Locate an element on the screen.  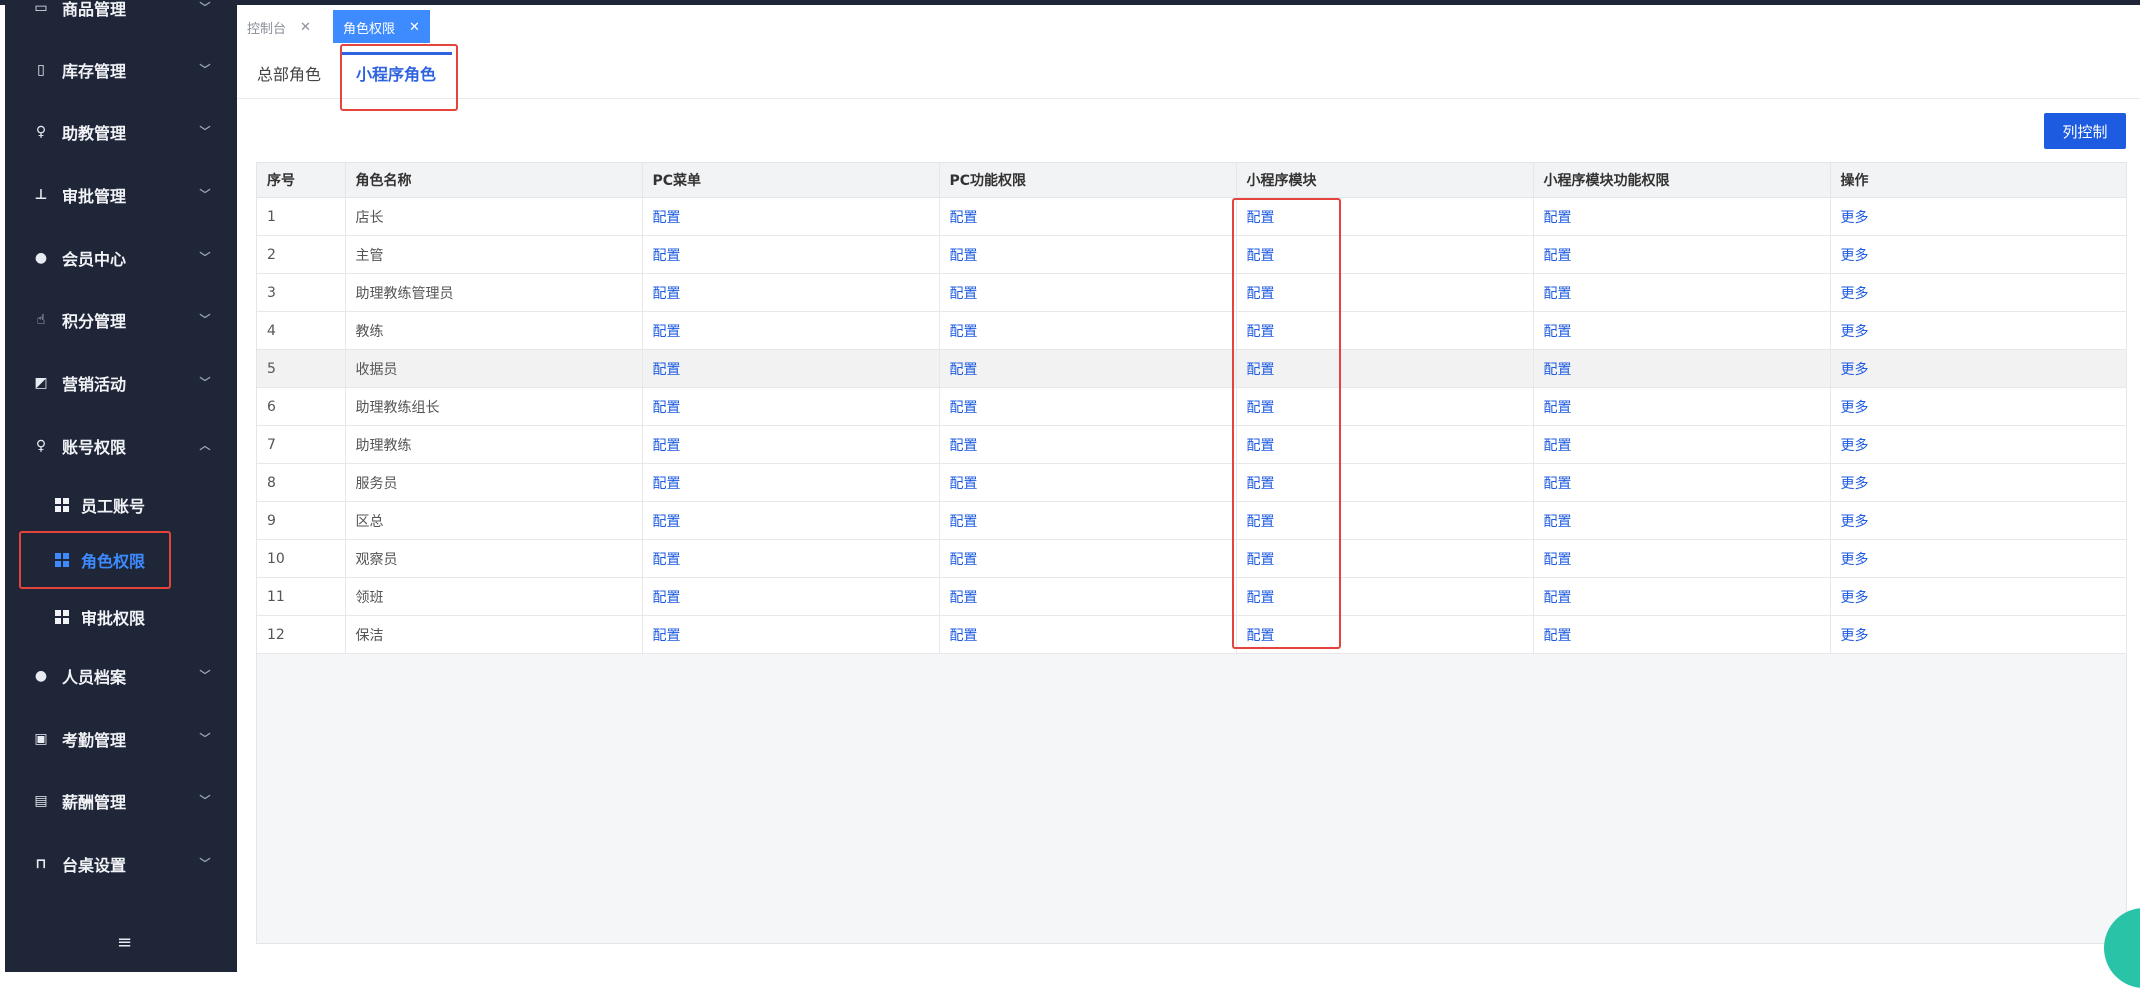
table-cell: 4 is located at coordinates (301, 330).